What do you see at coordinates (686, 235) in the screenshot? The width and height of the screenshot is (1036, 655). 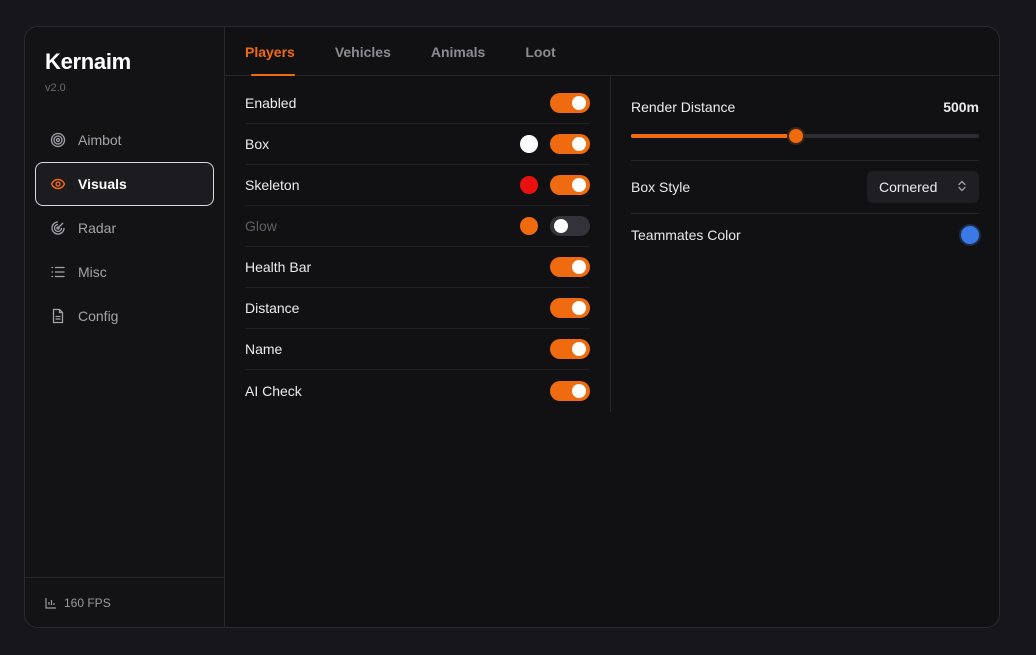 I see `teammates-color-label: Teammates Color` at bounding box center [686, 235].